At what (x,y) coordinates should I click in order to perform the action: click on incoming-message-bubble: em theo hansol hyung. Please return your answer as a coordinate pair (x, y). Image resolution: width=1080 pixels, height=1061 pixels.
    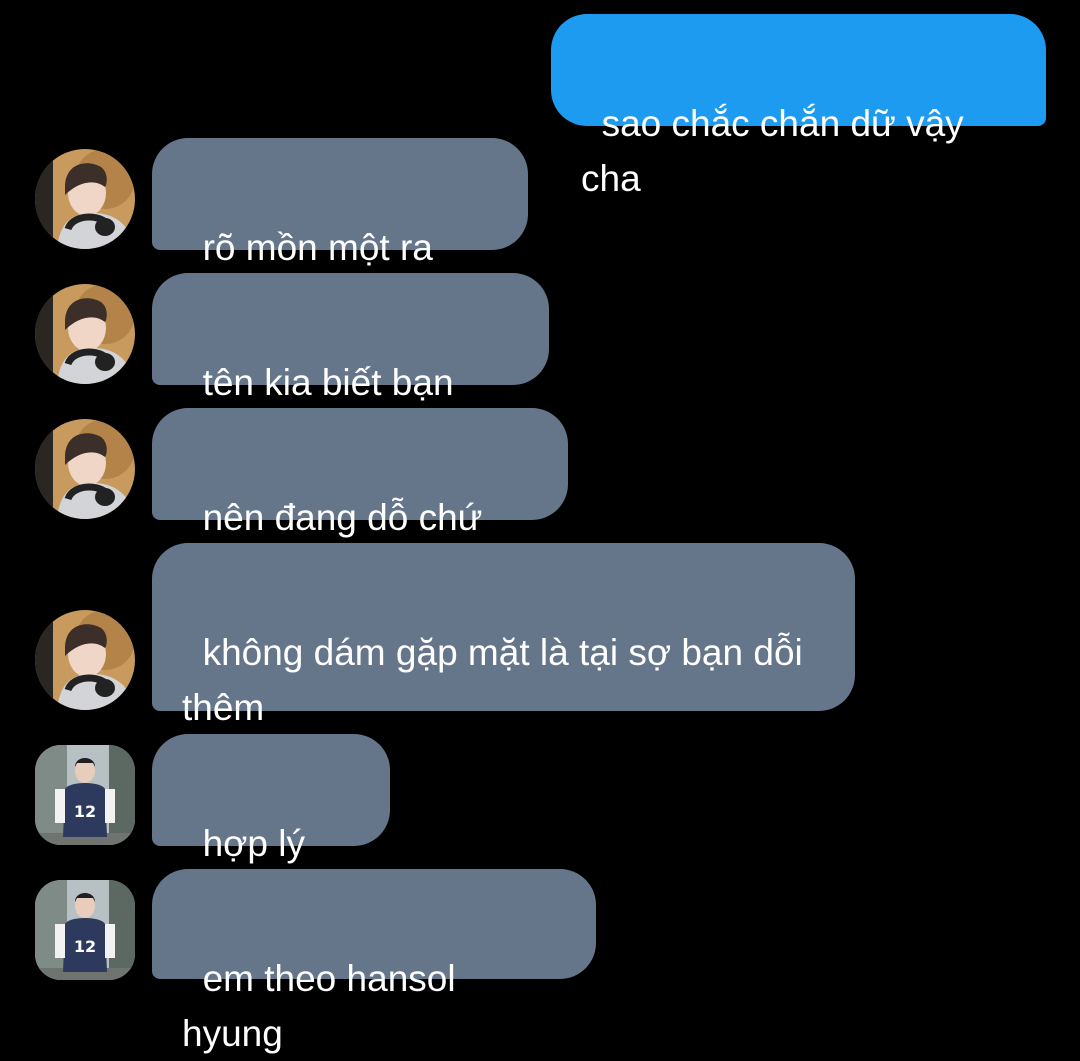
    Looking at the image, I should click on (374, 961).